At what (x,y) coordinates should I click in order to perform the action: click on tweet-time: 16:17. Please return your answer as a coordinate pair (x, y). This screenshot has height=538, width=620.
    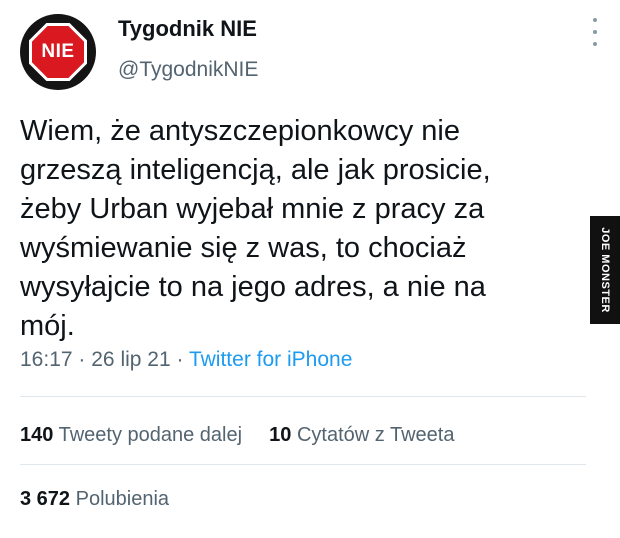
    Looking at the image, I should click on (46, 359).